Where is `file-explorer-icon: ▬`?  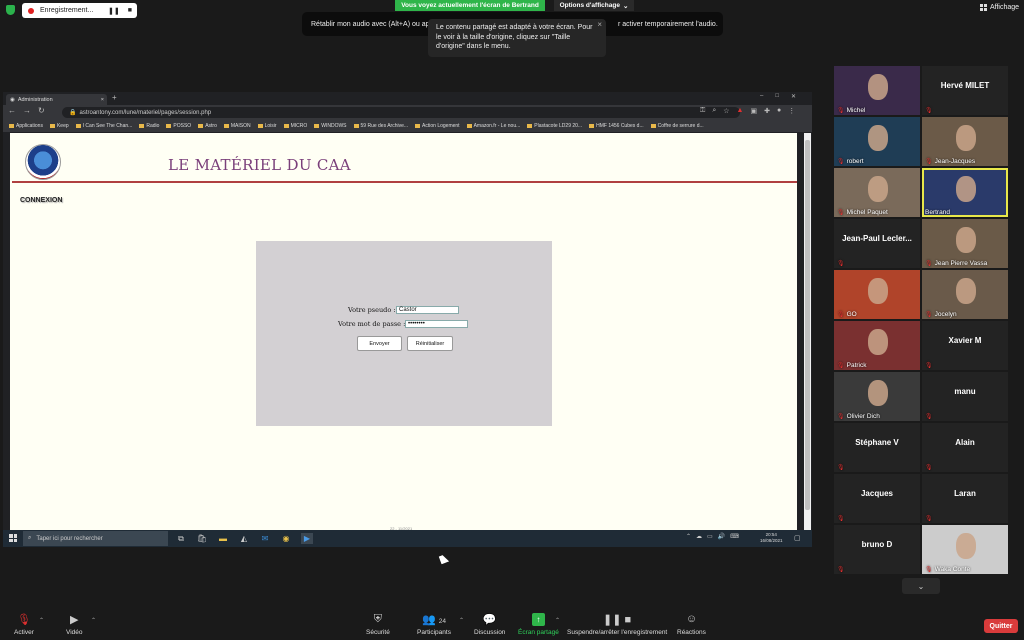 file-explorer-icon: ▬ is located at coordinates (223, 538).